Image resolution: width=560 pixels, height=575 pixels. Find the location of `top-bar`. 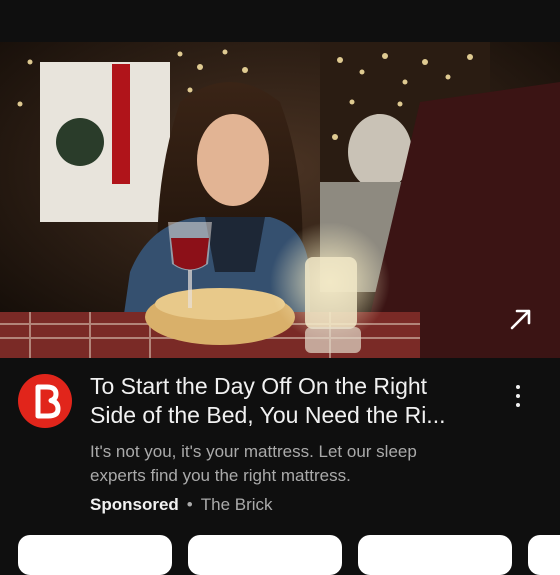

top-bar is located at coordinates (280, 21).